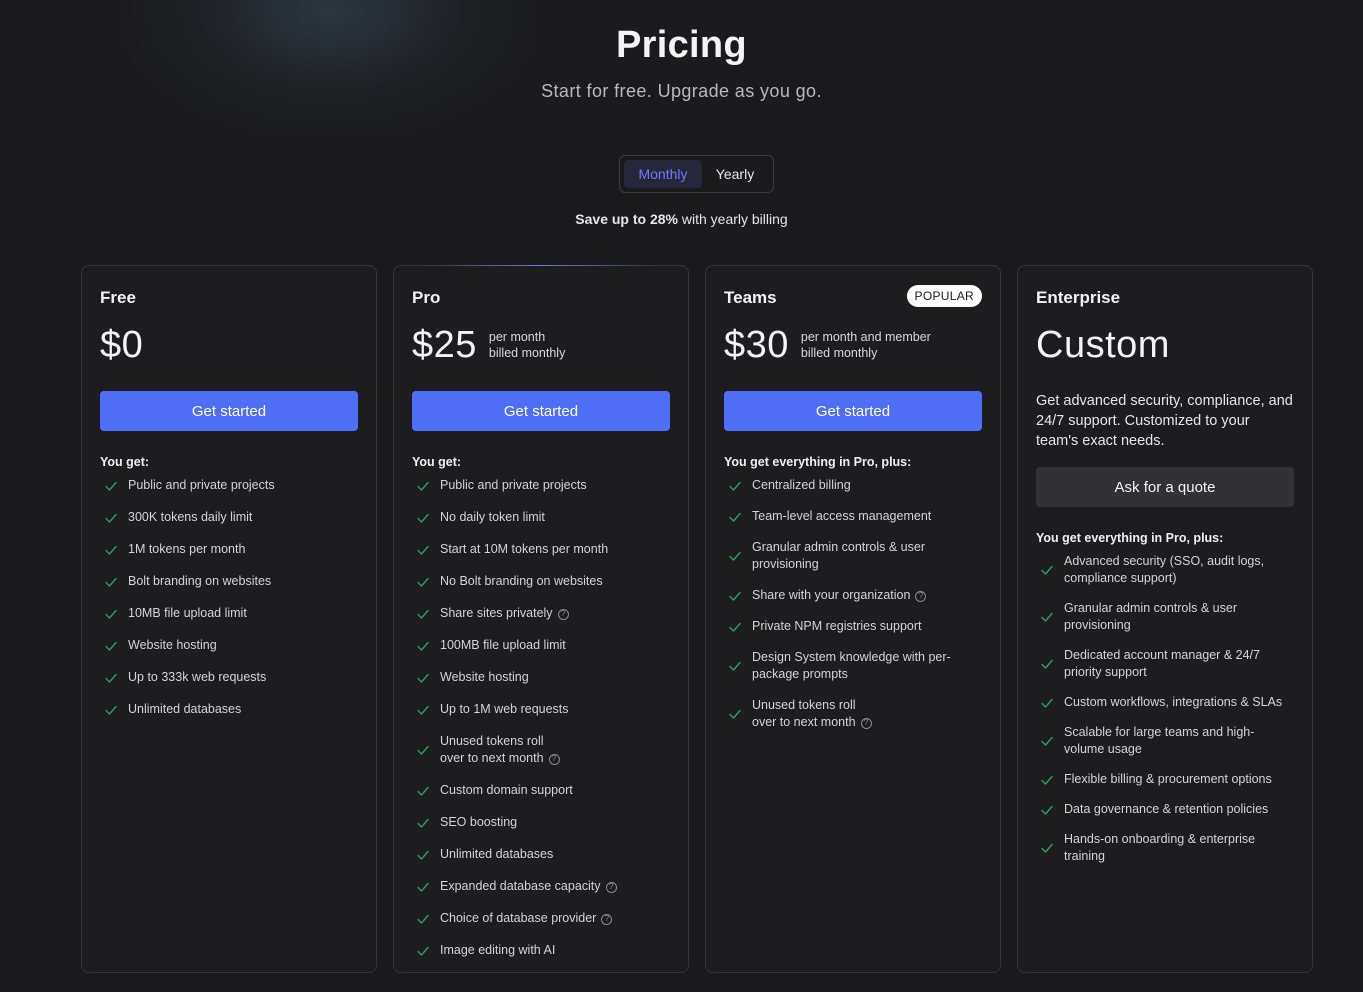 This screenshot has height=992, width=1363. What do you see at coordinates (200, 581) in the screenshot?
I see `feature-text: Bolt branding on websites` at bounding box center [200, 581].